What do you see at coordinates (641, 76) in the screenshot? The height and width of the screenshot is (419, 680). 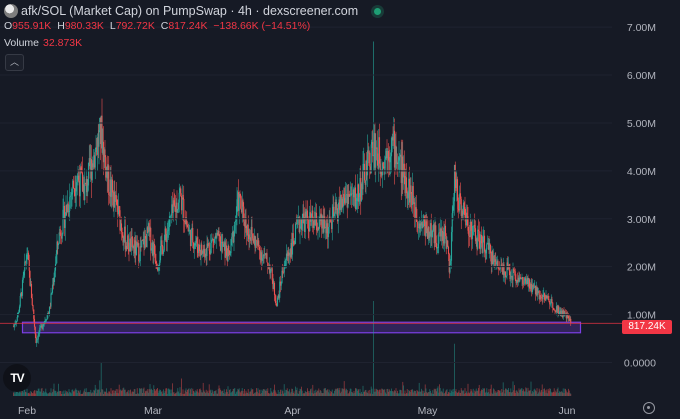 I see `y-tick-label: 6.00M` at bounding box center [641, 76].